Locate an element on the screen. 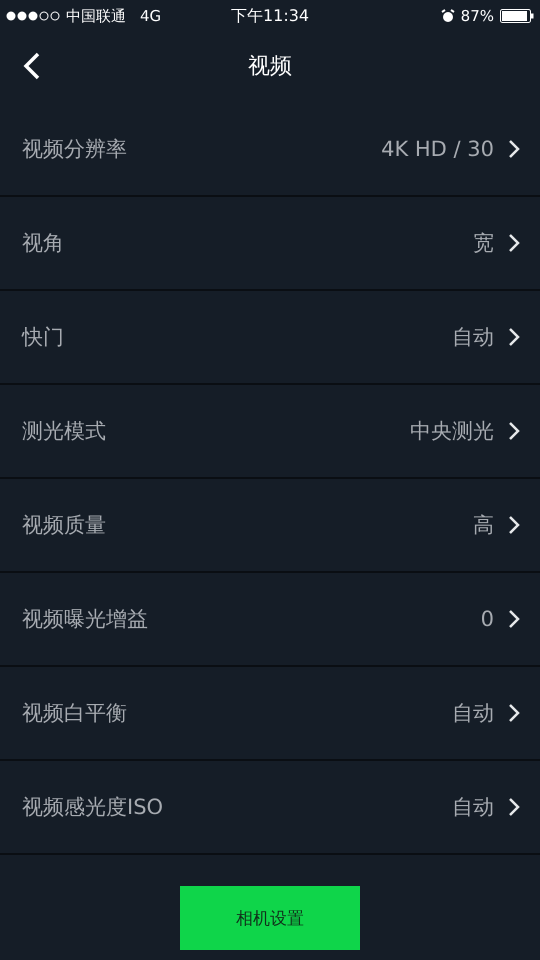 Image resolution: width=540 pixels, height=960 pixels. setting-value: 中央测光 is located at coordinates (452, 431).